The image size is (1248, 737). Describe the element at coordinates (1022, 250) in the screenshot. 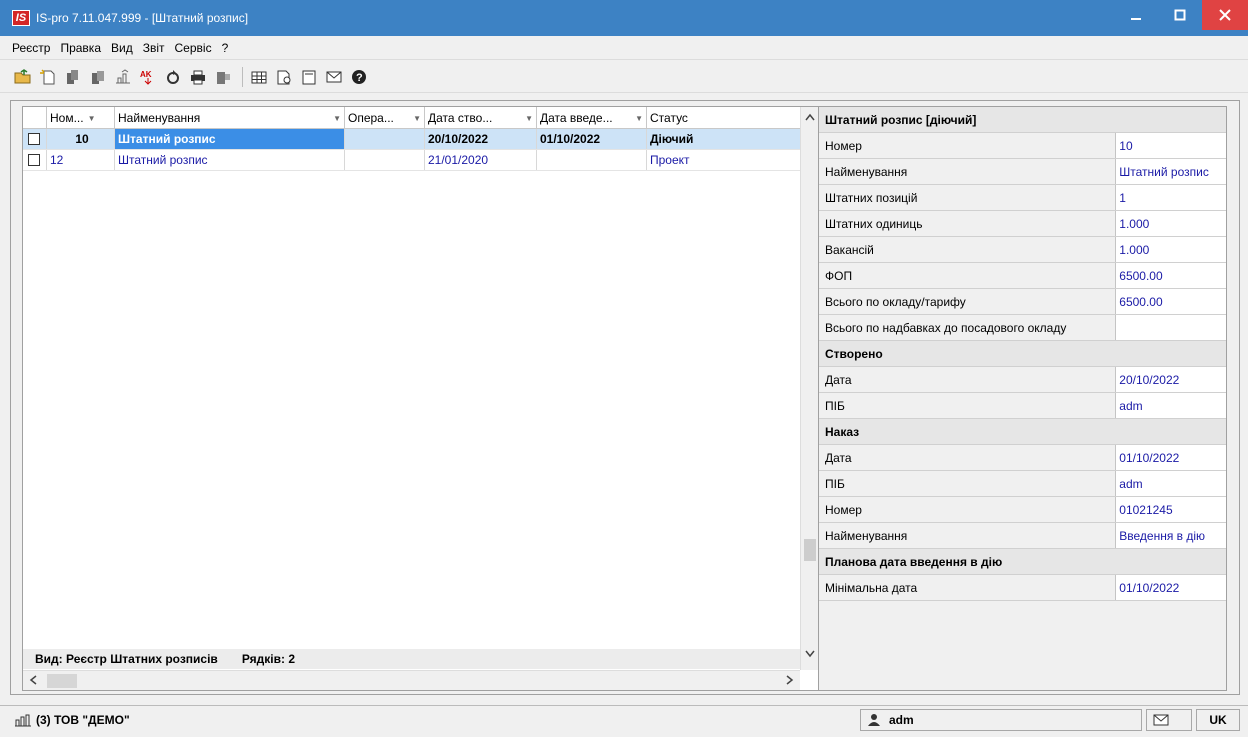

I see `property-row: Вакансій 1.000` at that location.